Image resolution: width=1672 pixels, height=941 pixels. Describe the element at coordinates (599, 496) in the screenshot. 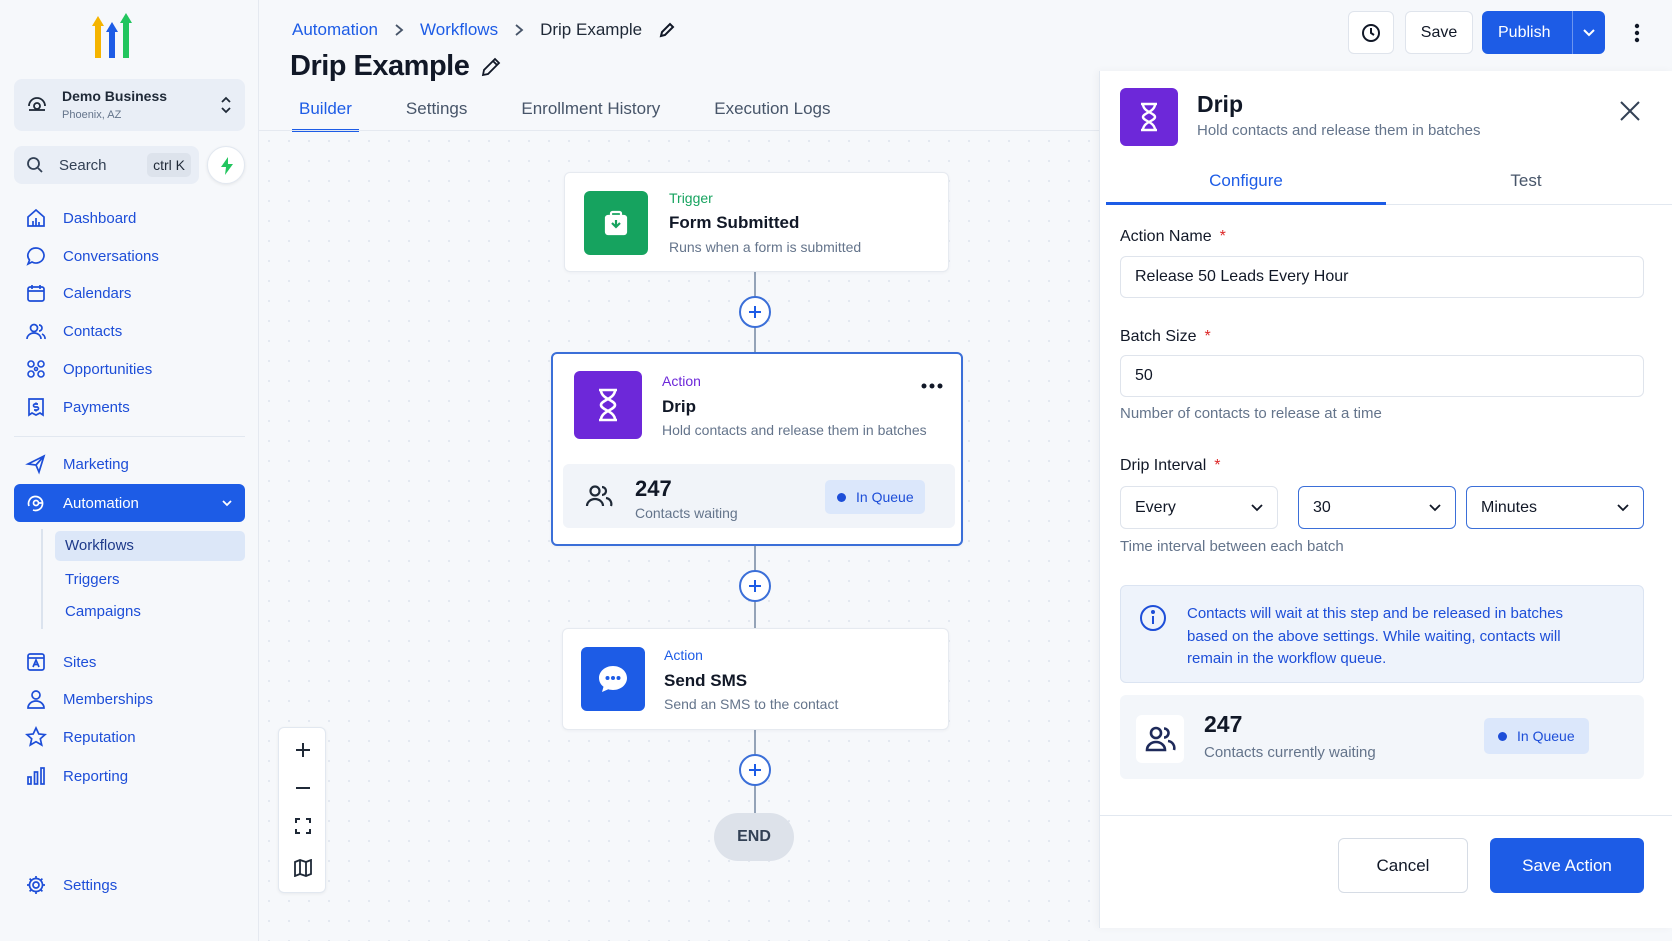

I see `users-icon` at that location.